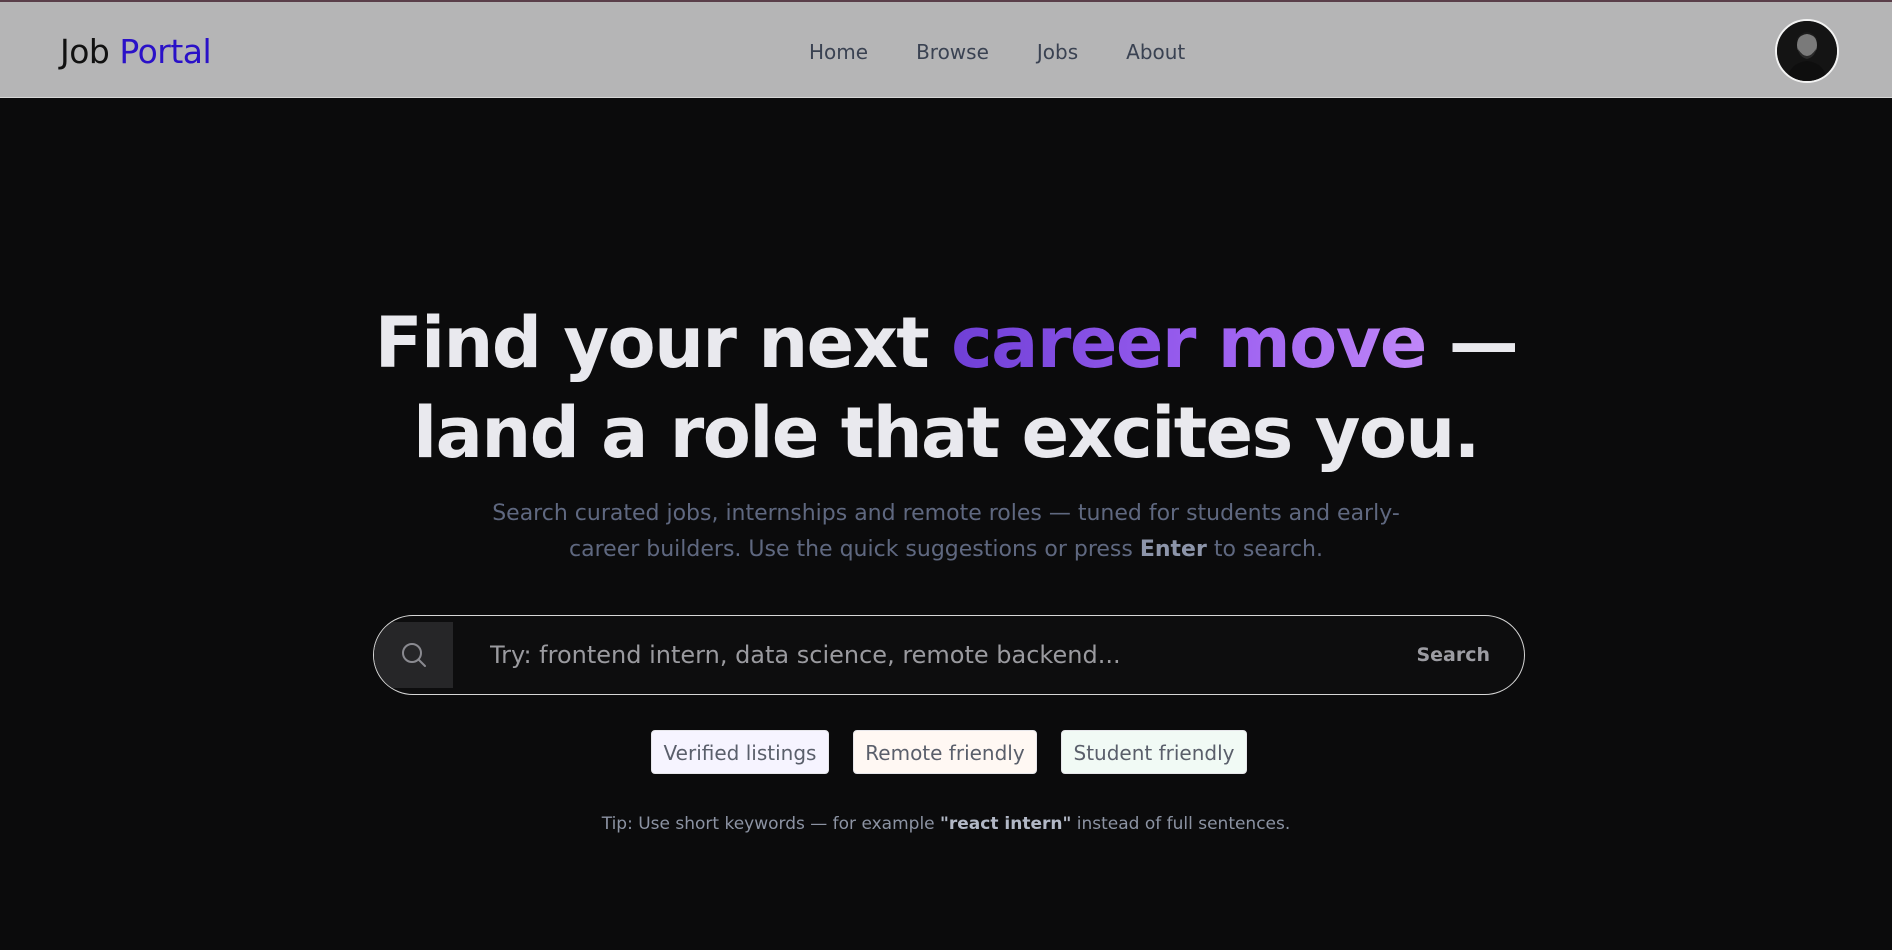 This screenshot has width=1892, height=950. I want to click on nav-link-jobs: Jobs, so click(1057, 52).